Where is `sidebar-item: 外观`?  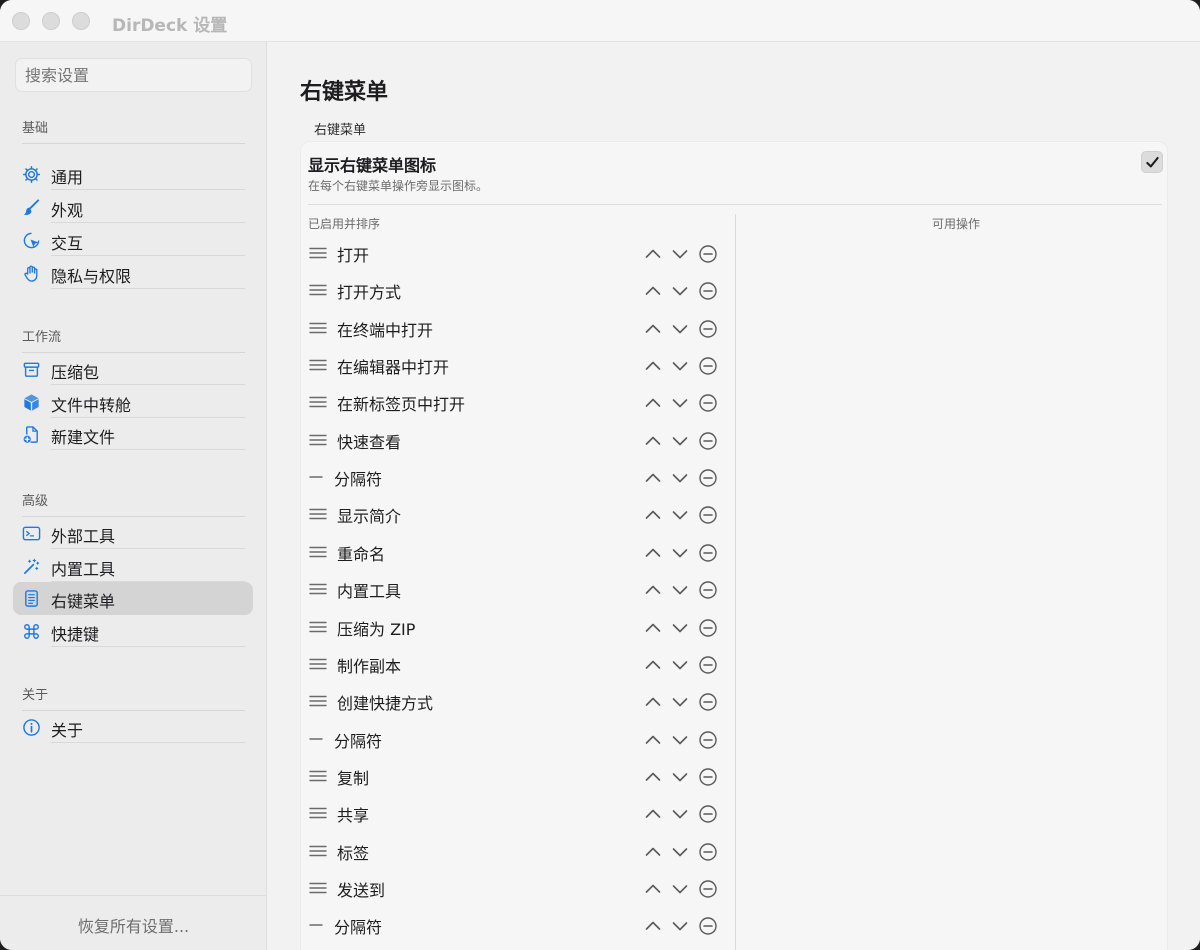 sidebar-item: 外观 is located at coordinates (133, 207).